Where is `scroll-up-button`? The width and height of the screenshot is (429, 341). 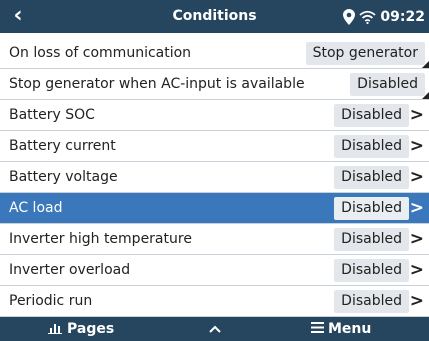
scroll-up-button is located at coordinates (215, 329).